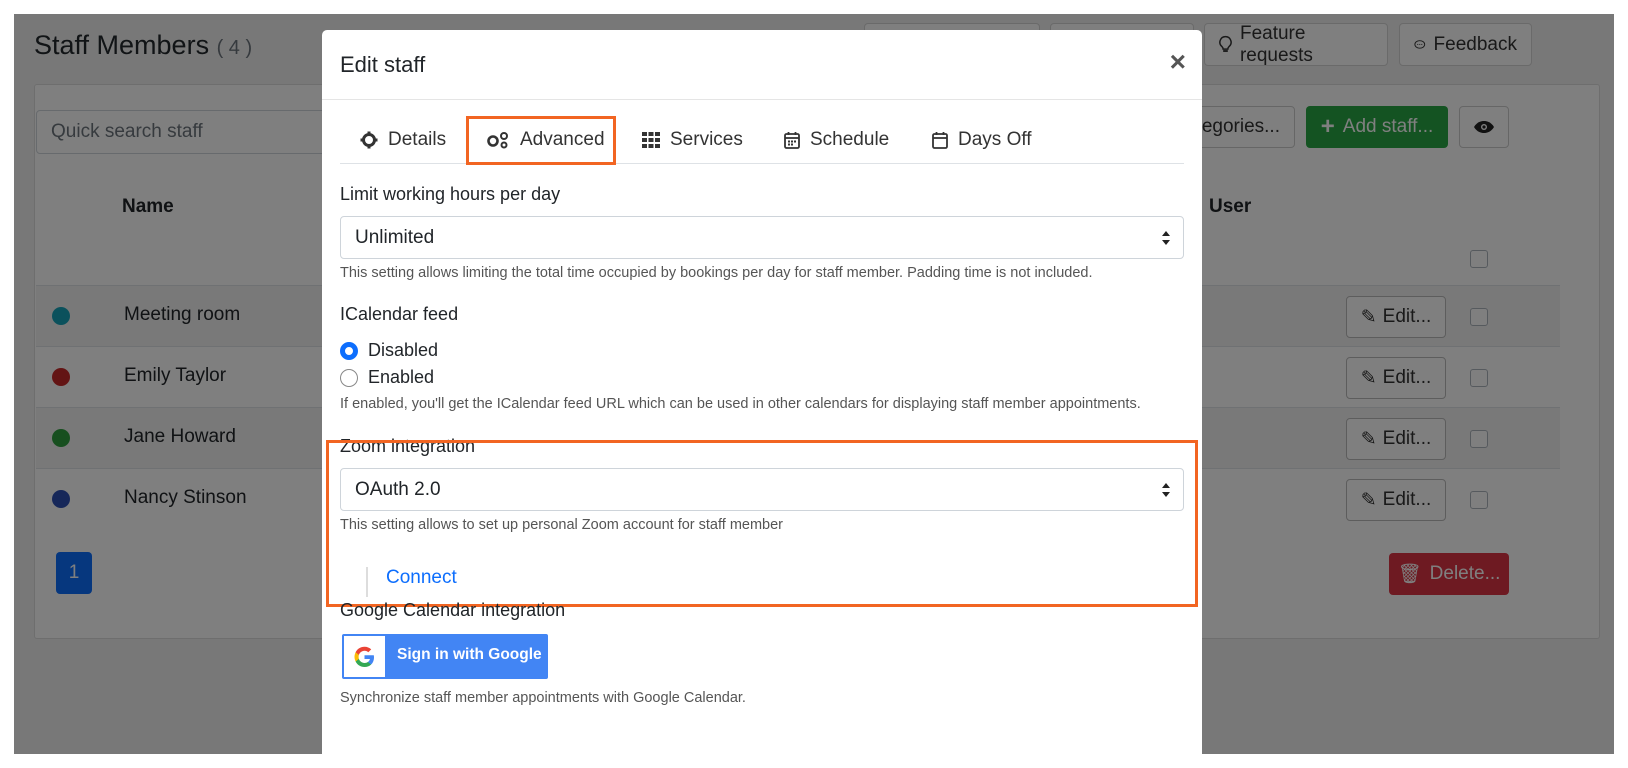 The image size is (1628, 768). What do you see at coordinates (850, 139) in the screenshot?
I see `tab-schedule-label: Schedule` at bounding box center [850, 139].